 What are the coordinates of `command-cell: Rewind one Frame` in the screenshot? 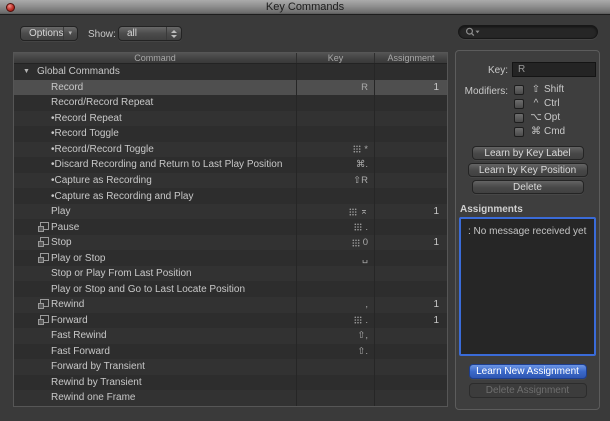 It's located at (155, 397).